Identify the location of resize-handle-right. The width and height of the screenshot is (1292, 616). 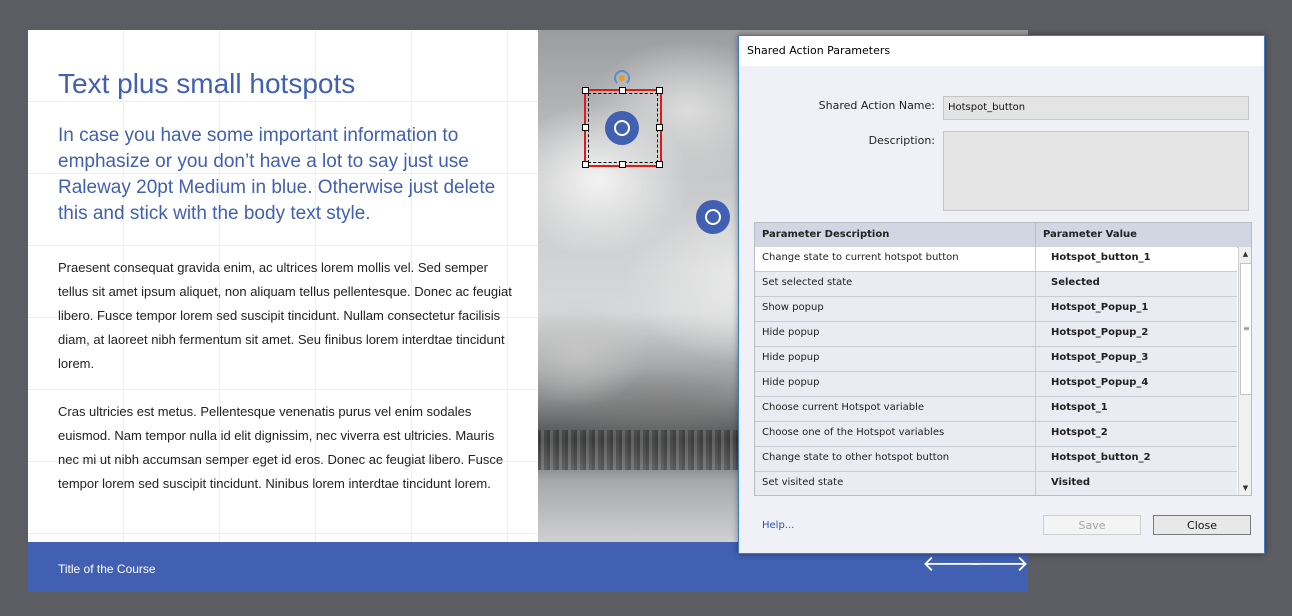
(659, 127).